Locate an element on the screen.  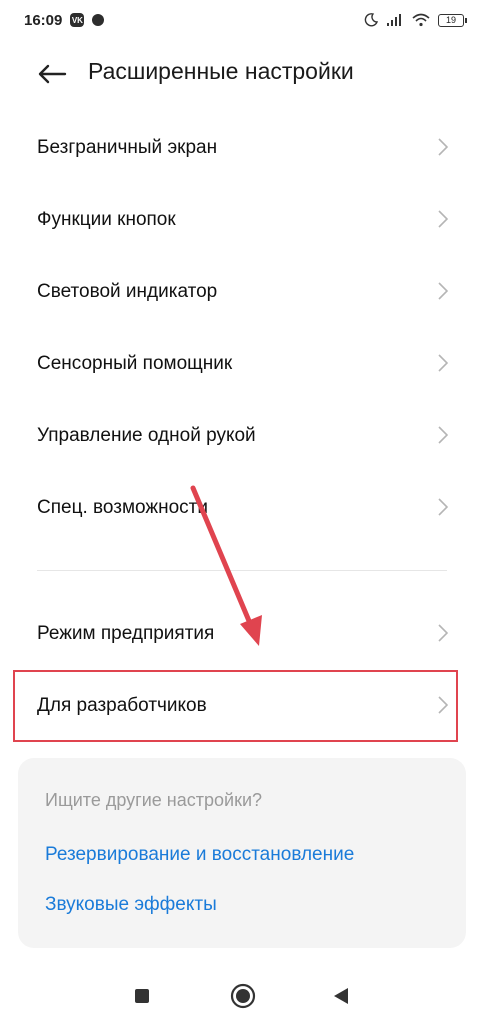
square-icon is located at coordinates (142, 996).